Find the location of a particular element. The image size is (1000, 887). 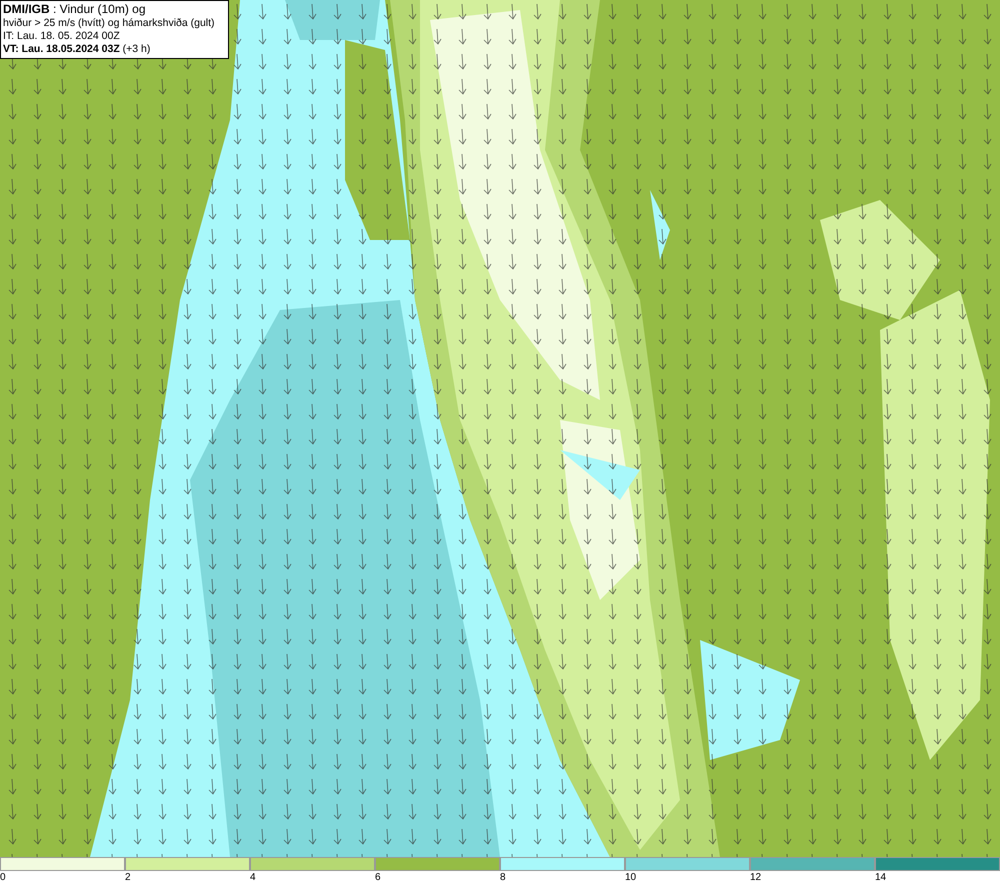

scale-label: 14 is located at coordinates (880, 878).